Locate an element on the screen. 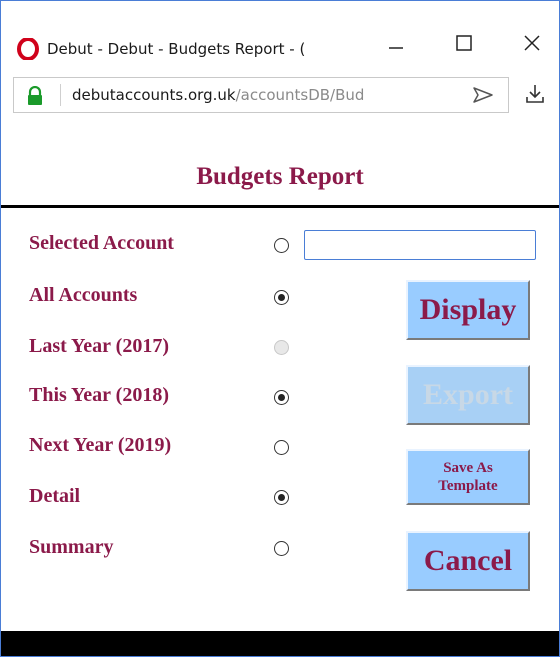  radio-all-accounts is located at coordinates (281, 297).